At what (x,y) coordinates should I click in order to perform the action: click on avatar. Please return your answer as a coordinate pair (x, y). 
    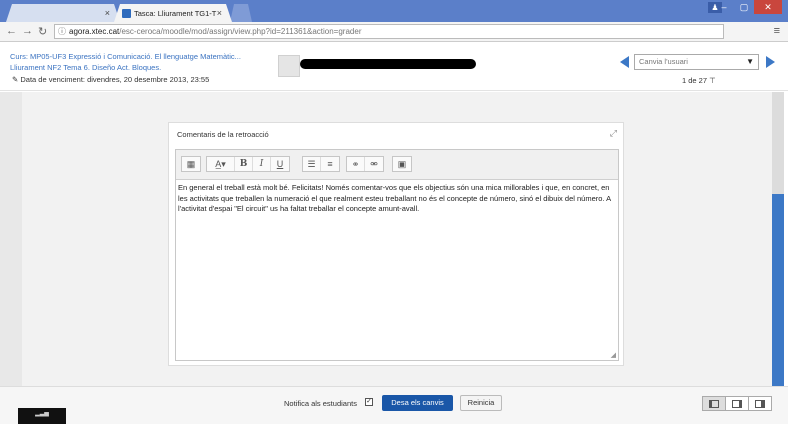
    Looking at the image, I should click on (289, 66).